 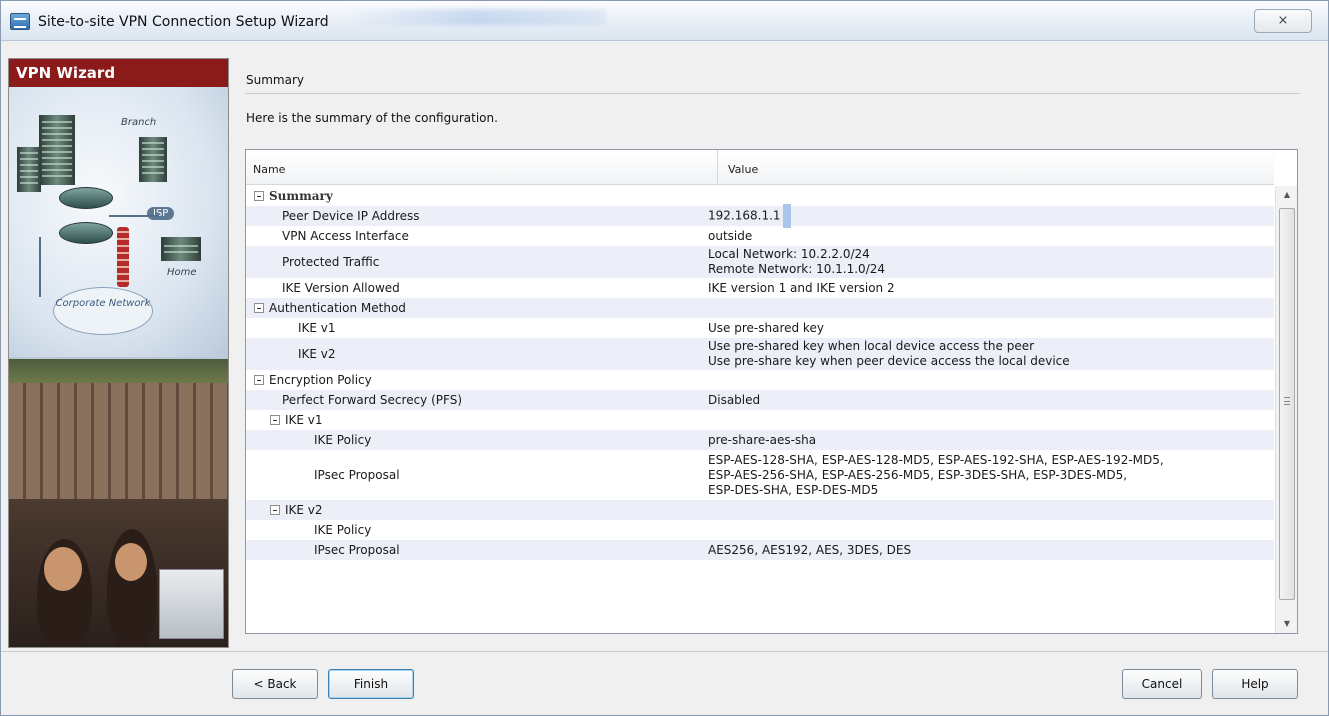 I want to click on table-row: IKE v1 Use pre-shared key, so click(x=760, y=328).